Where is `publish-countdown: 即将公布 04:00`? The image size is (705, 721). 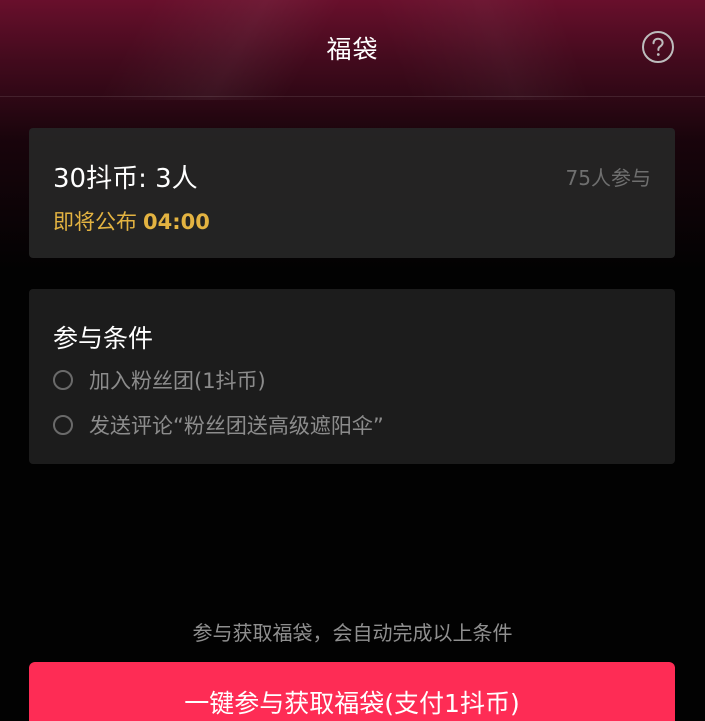
publish-countdown: 即将公布 04:00 is located at coordinates (131, 221).